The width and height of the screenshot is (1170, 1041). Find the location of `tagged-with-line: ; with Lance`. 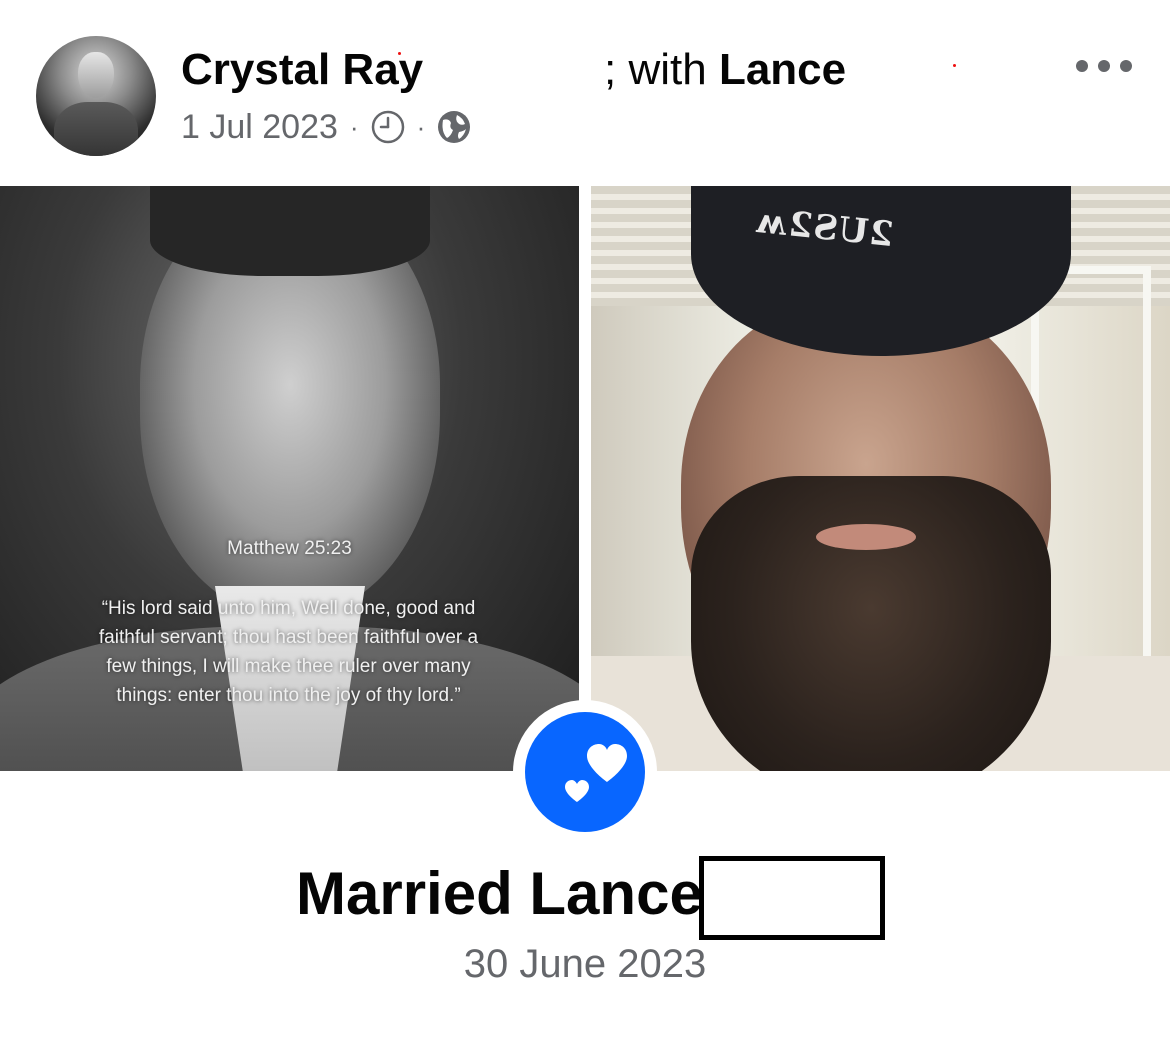

tagged-with-line: ; with Lance is located at coordinates (725, 70).